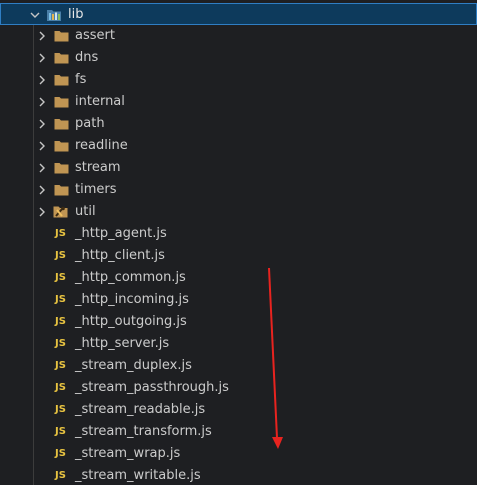 The image size is (477, 485). Describe the element at coordinates (238, 190) in the screenshot. I see `tree-item-folder-timers: timers` at that location.